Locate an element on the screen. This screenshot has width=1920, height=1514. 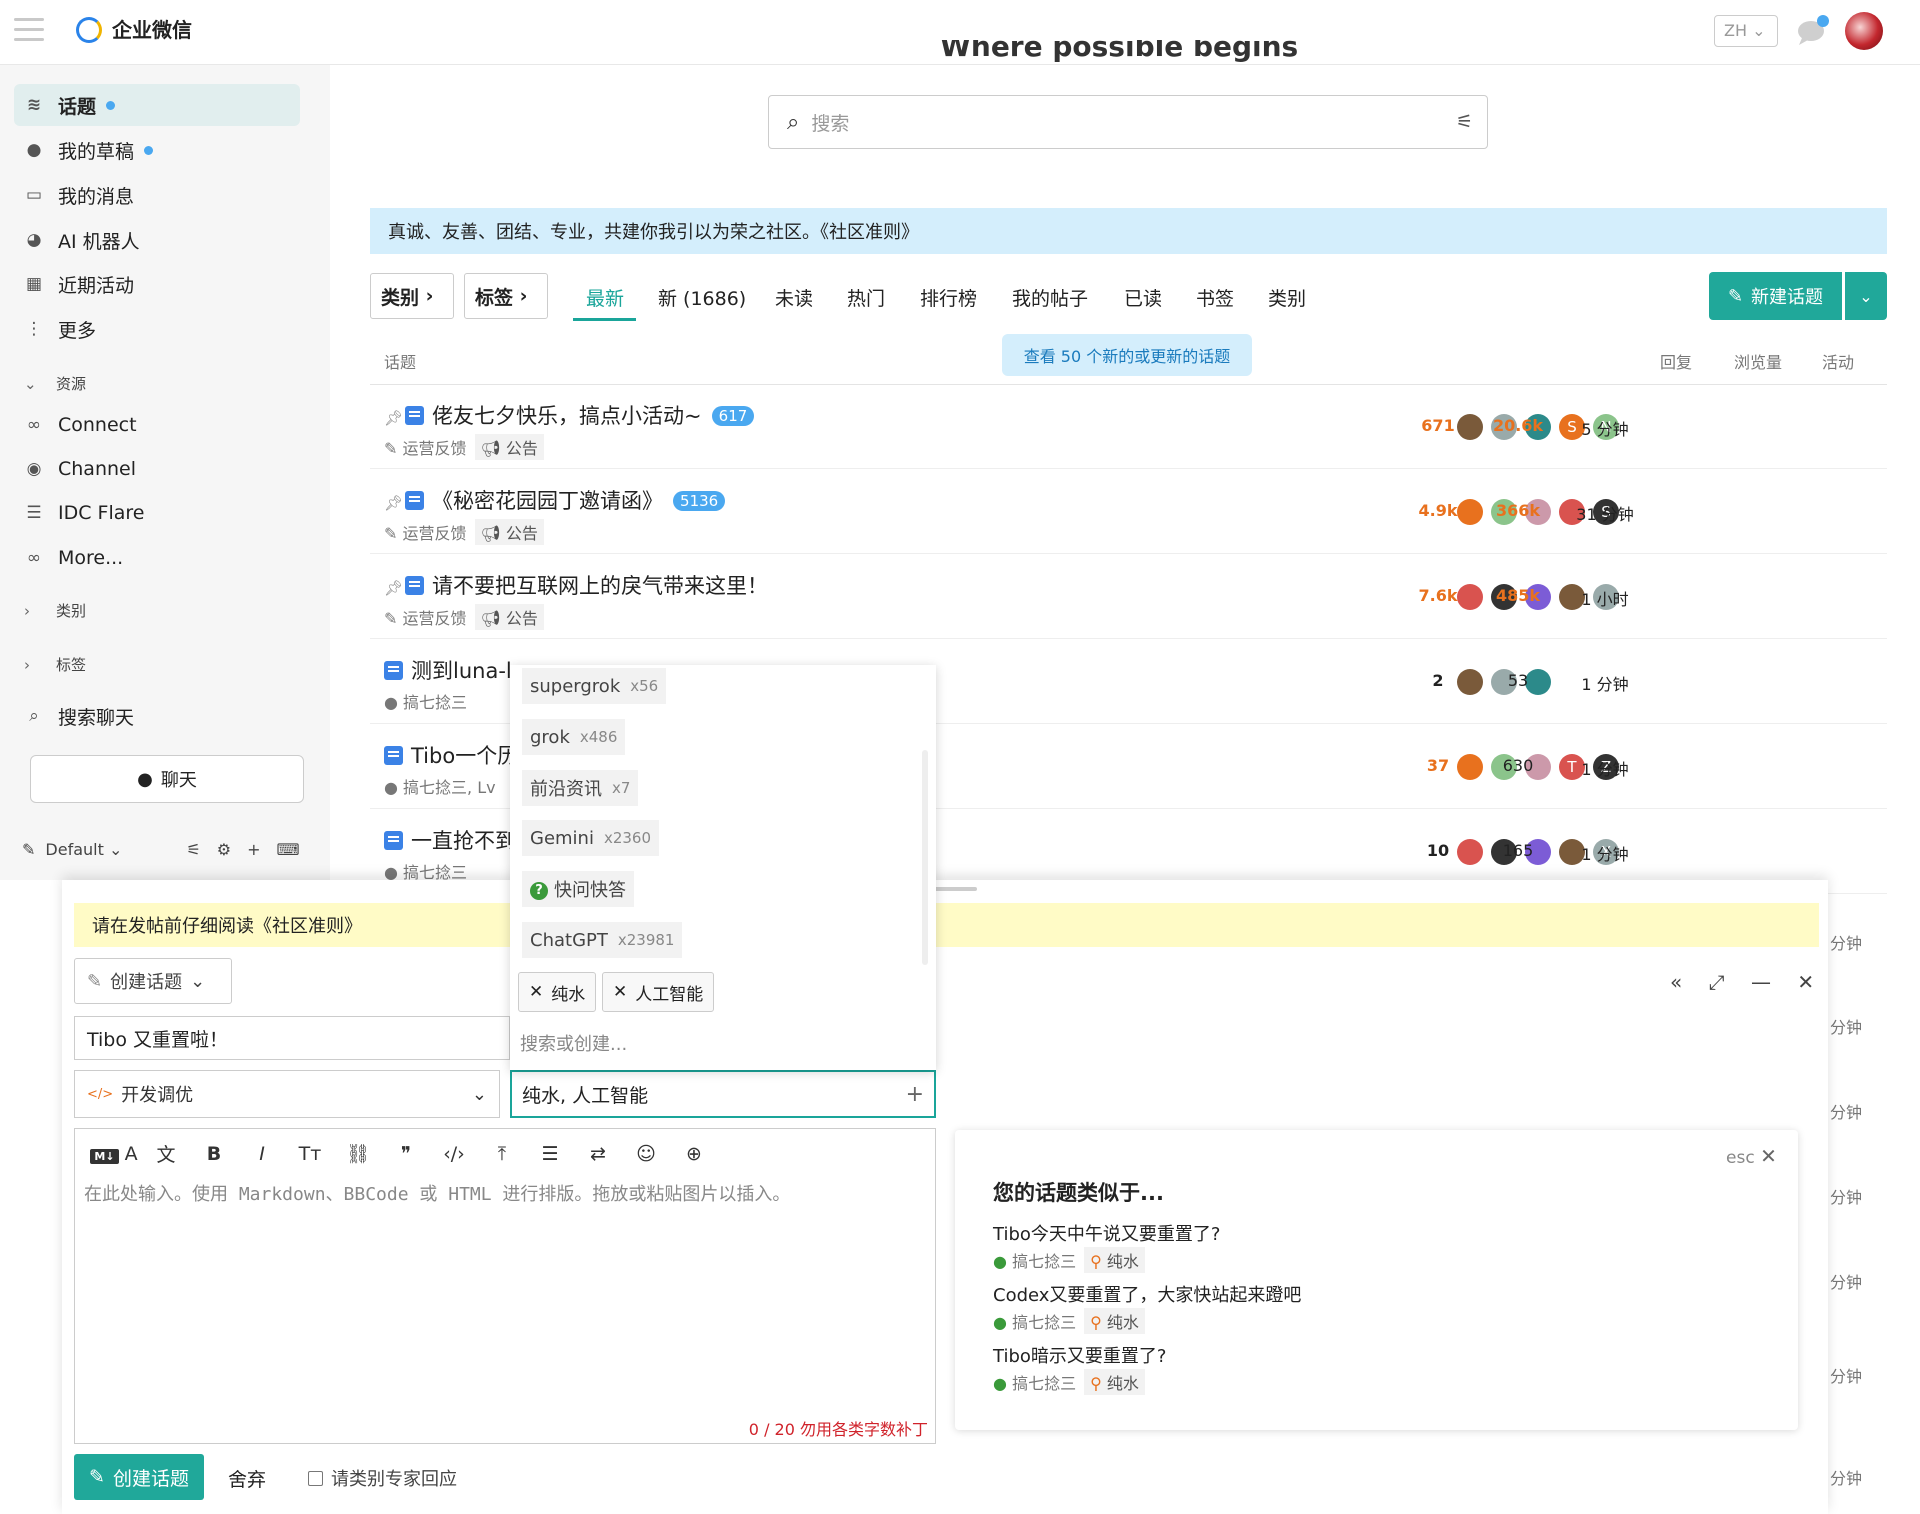
chat-button: ● 聊天 is located at coordinates (167, 779).